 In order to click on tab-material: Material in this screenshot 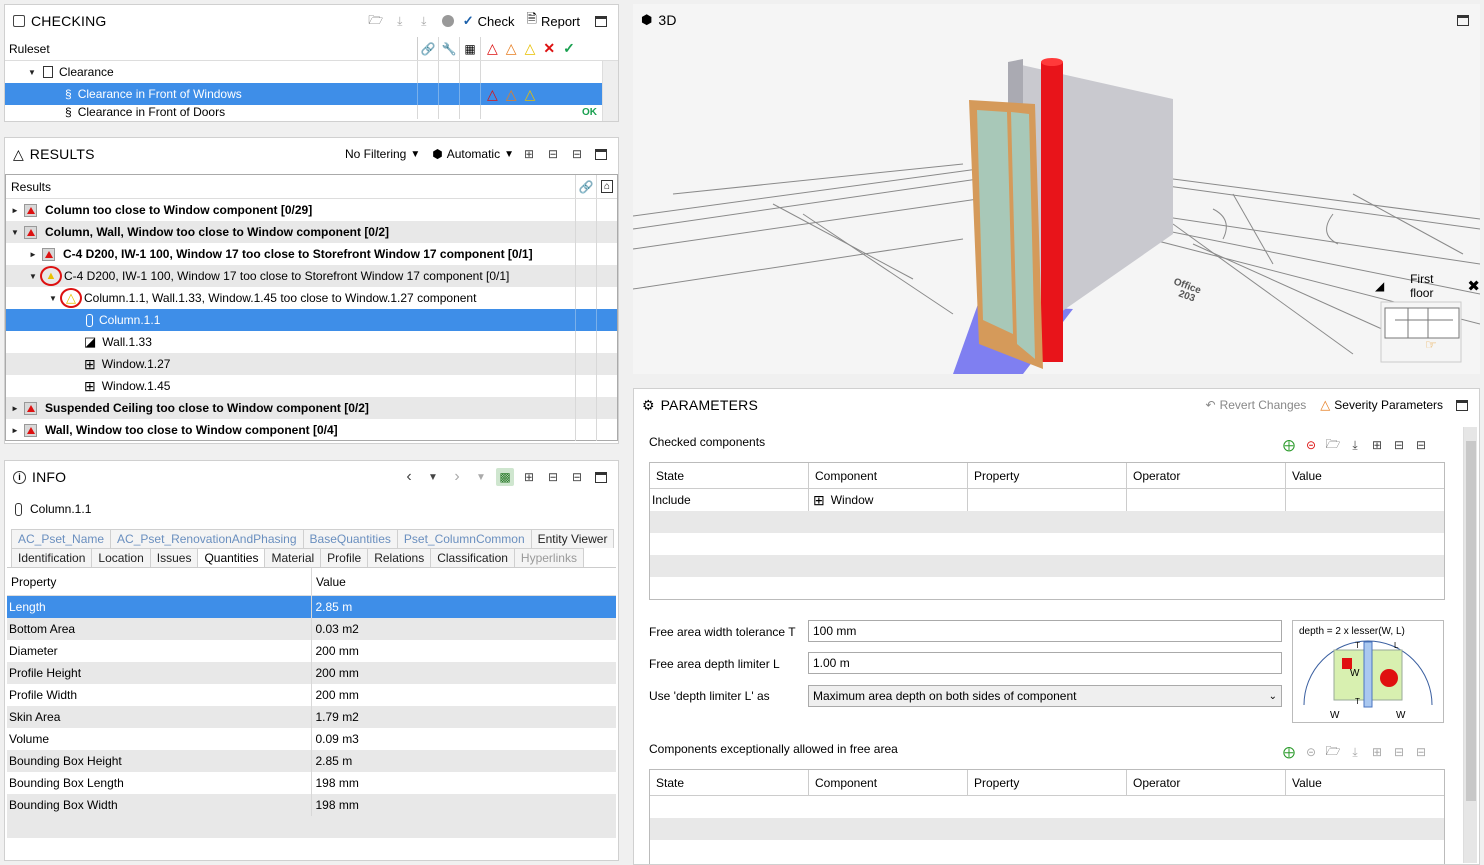, I will do `click(293, 557)`.